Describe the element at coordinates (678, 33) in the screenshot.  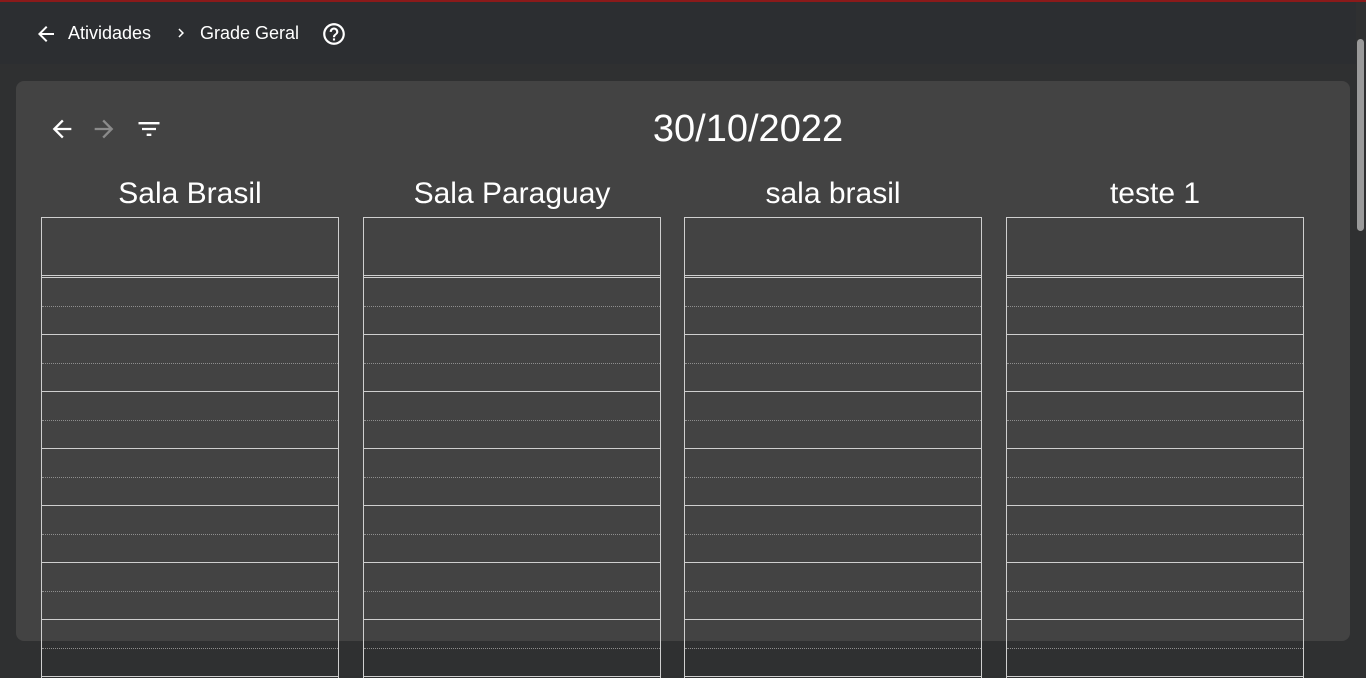
I see `app-bar: Atividades Grade Geral` at that location.